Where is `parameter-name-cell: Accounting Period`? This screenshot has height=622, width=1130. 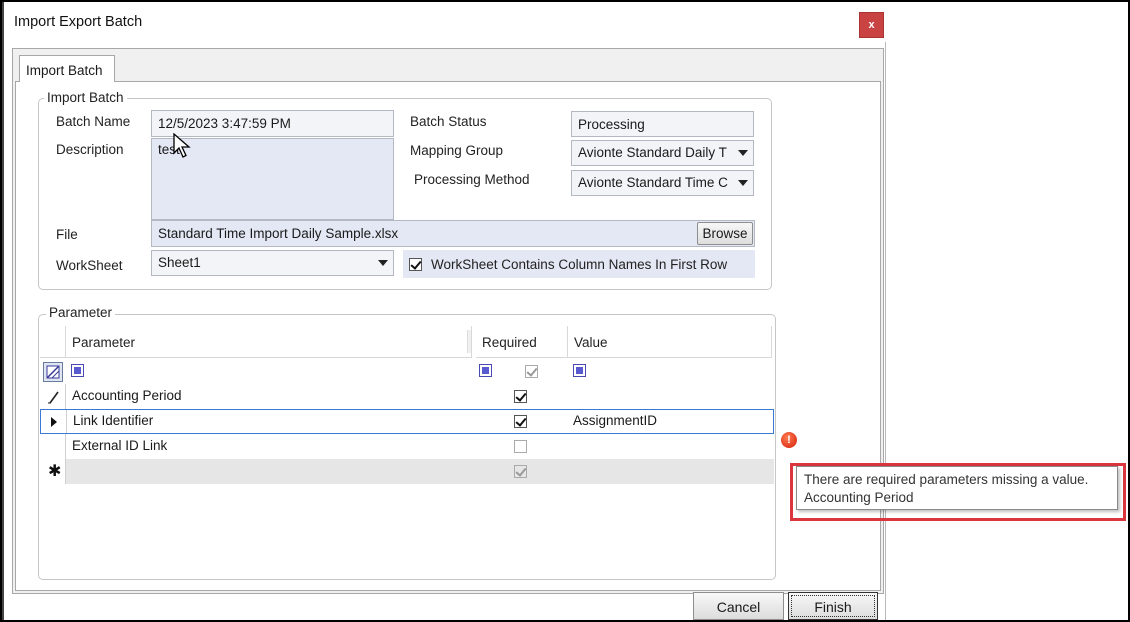 parameter-name-cell: Accounting Period is located at coordinates (271, 396).